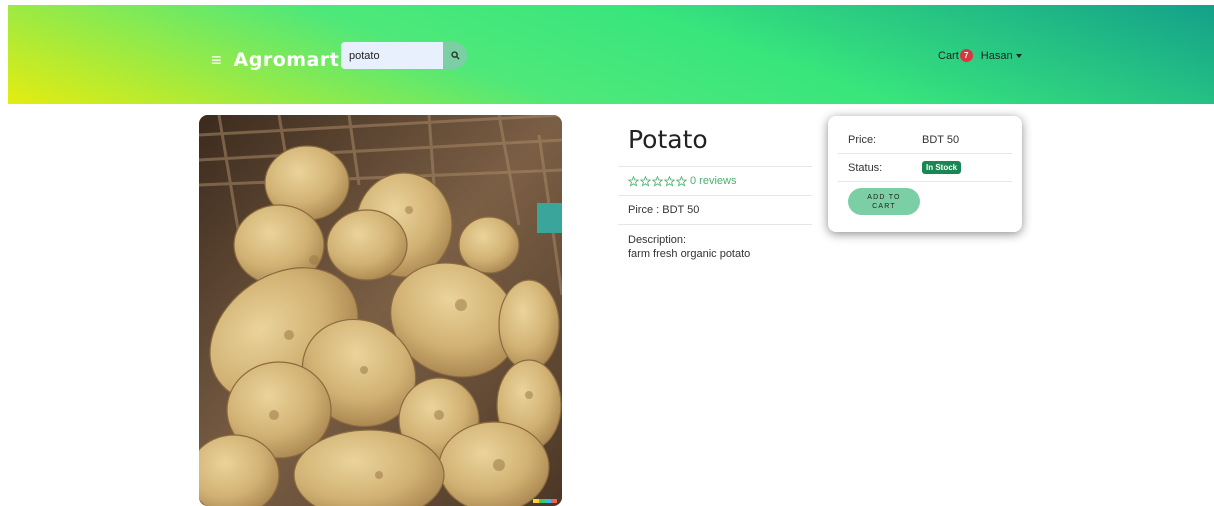  I want to click on add-to-cart-label-2: CART, so click(884, 206).